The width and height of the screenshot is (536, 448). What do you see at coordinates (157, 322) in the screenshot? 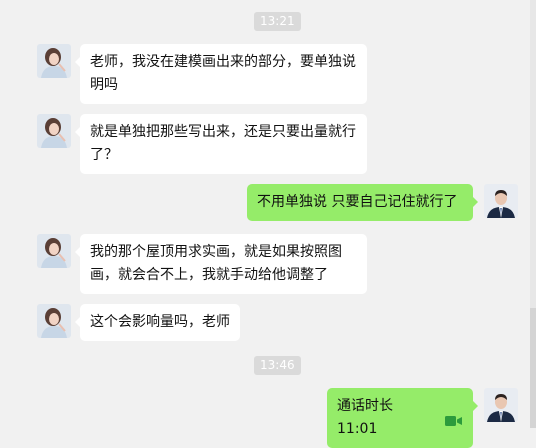
I see `message-bubble: 这个会影响量吗，老师` at bounding box center [157, 322].